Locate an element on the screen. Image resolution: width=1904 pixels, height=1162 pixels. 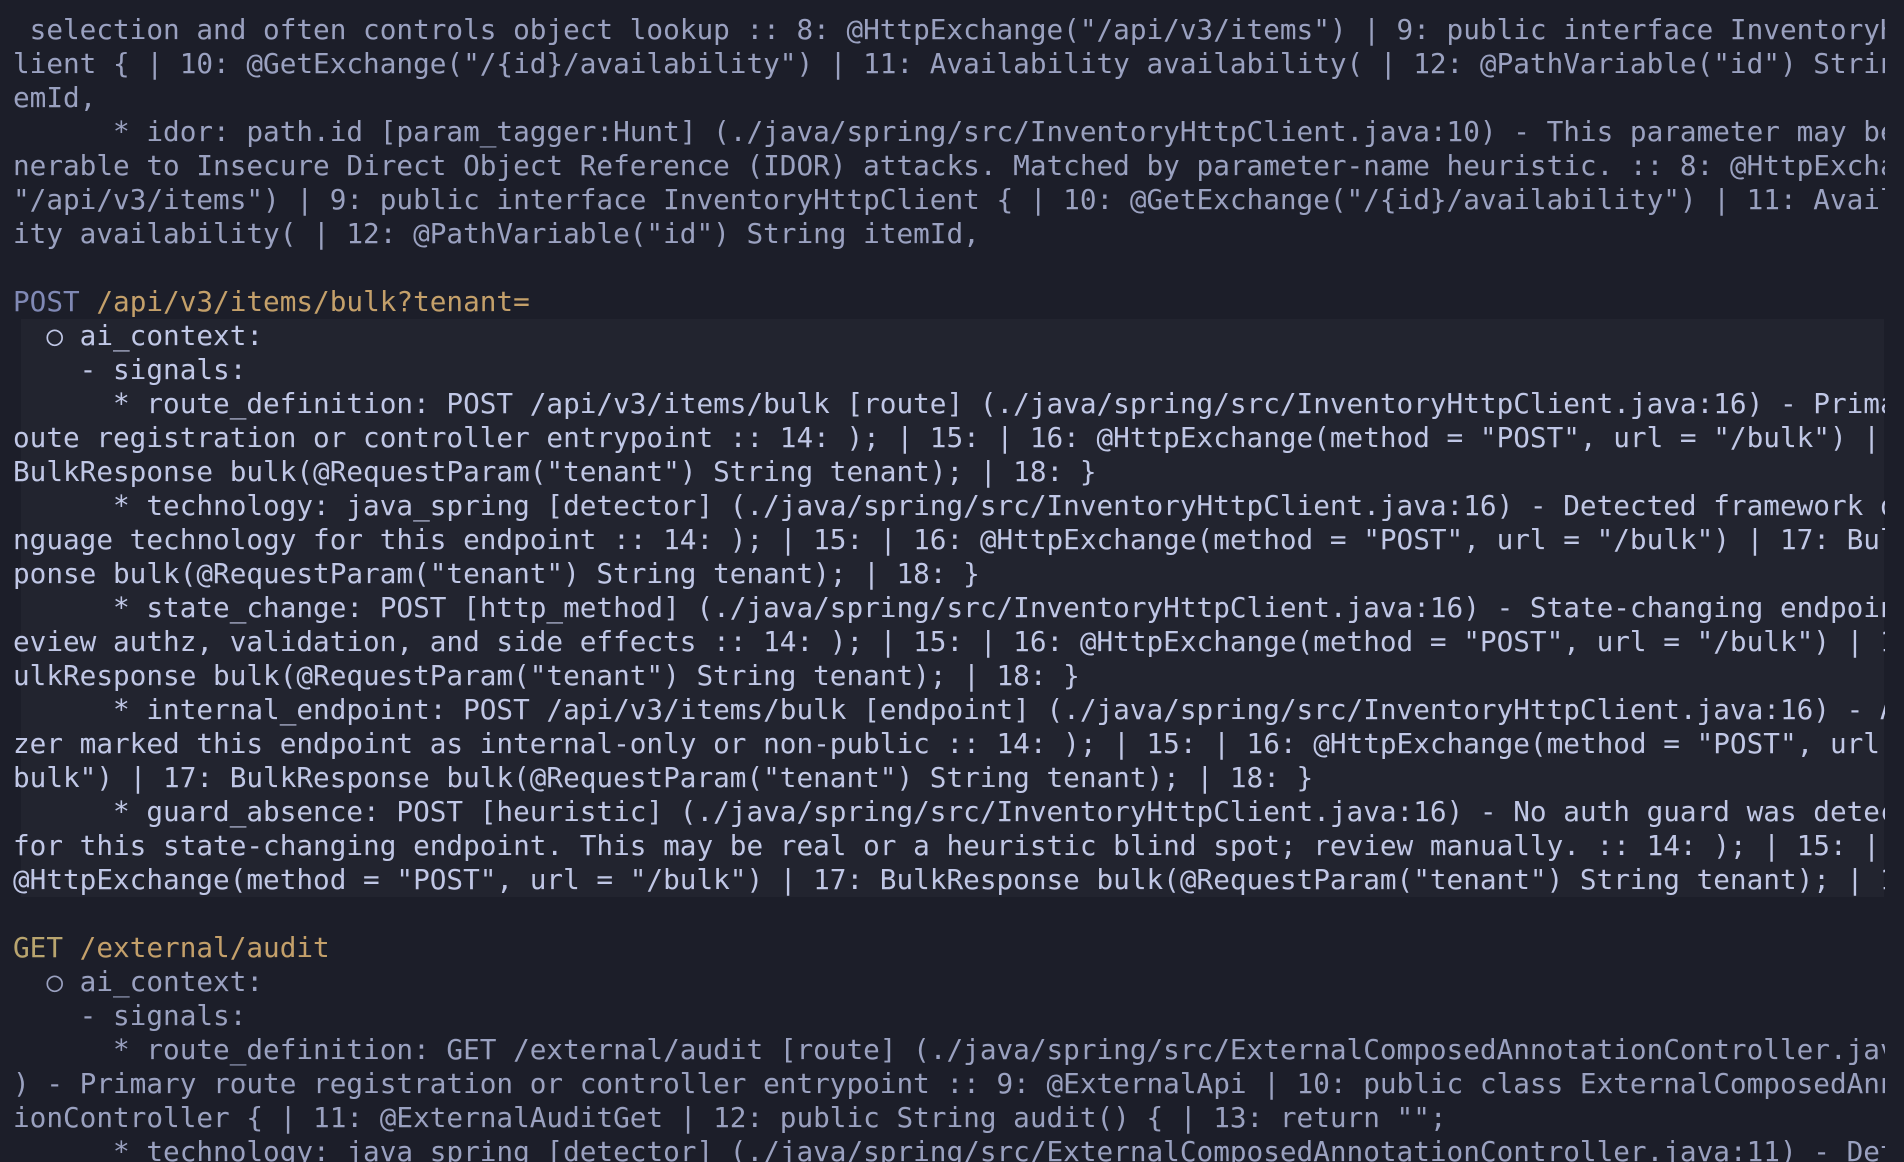
endpoint-path: /external/audit is located at coordinates (196, 947).